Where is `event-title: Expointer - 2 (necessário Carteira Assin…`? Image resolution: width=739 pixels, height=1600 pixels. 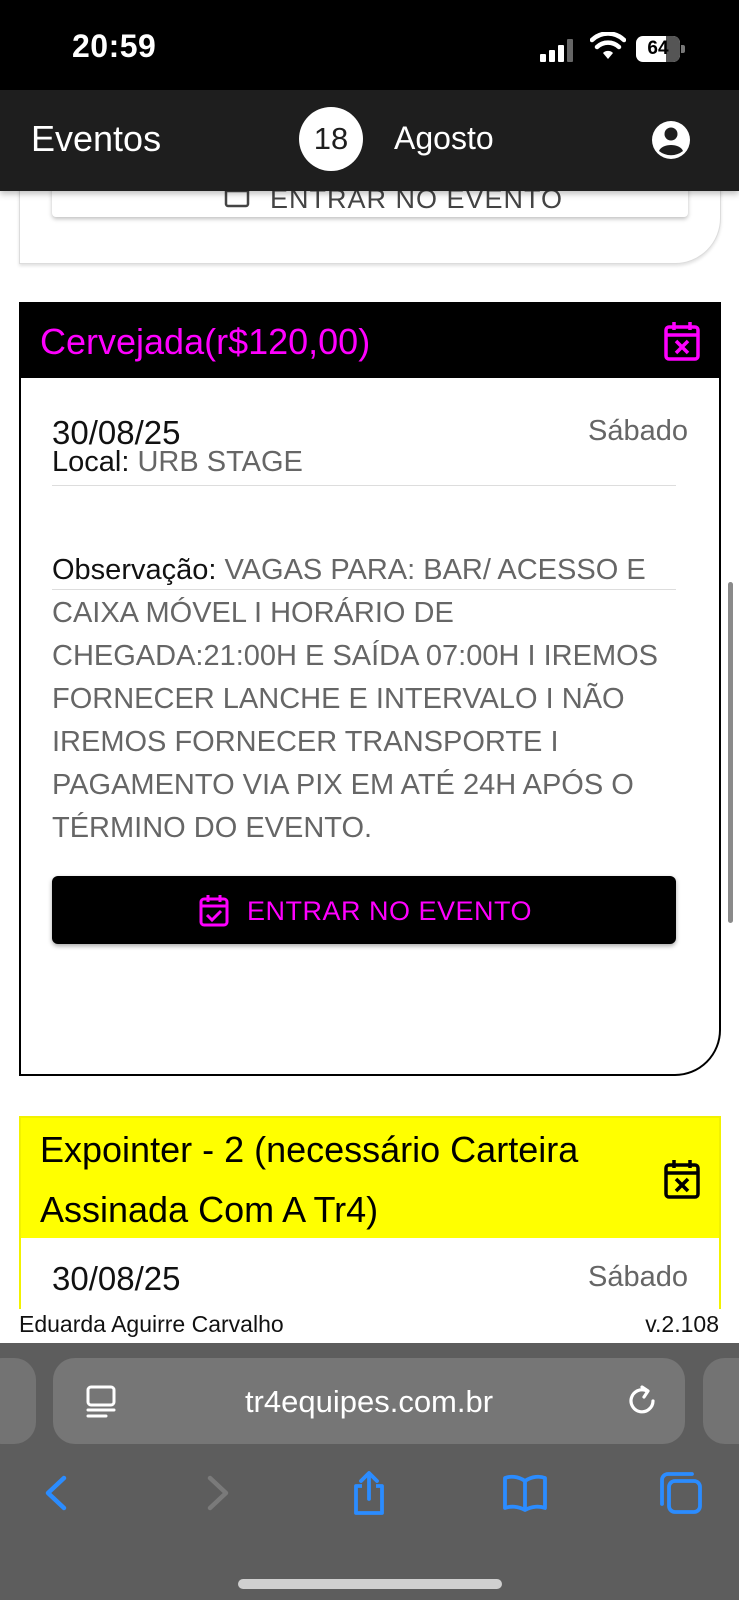
event-title: Expointer - 2 (necessário Carteira Assin… is located at coordinates (309, 1179).